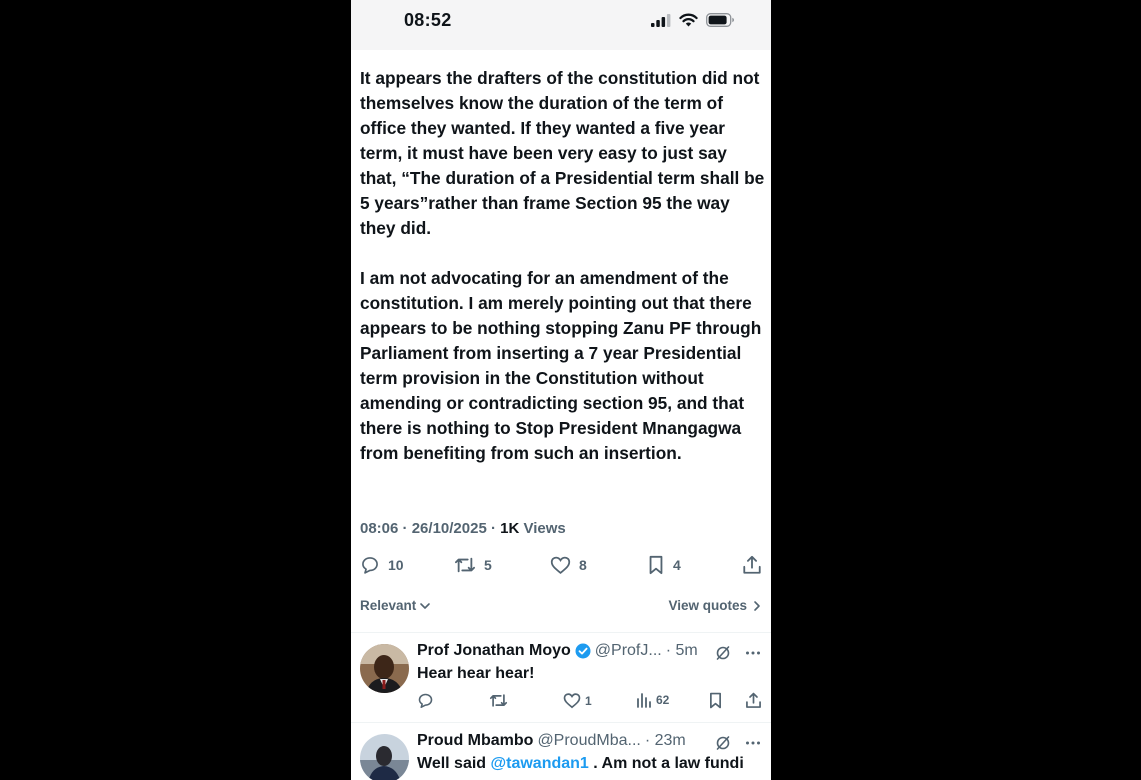 Image resolution: width=1141 pixels, height=780 pixels. Describe the element at coordinates (475, 741) in the screenshot. I see `reply-author-name: Proud Mbambo` at that location.